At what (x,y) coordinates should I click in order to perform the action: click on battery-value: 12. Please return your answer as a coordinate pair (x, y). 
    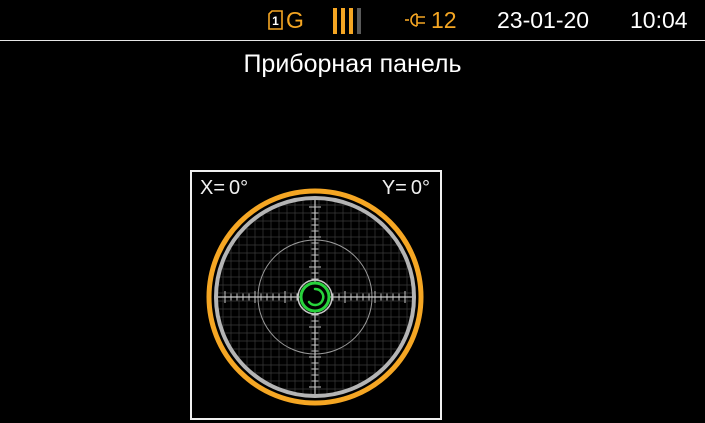
    Looking at the image, I should click on (444, 20).